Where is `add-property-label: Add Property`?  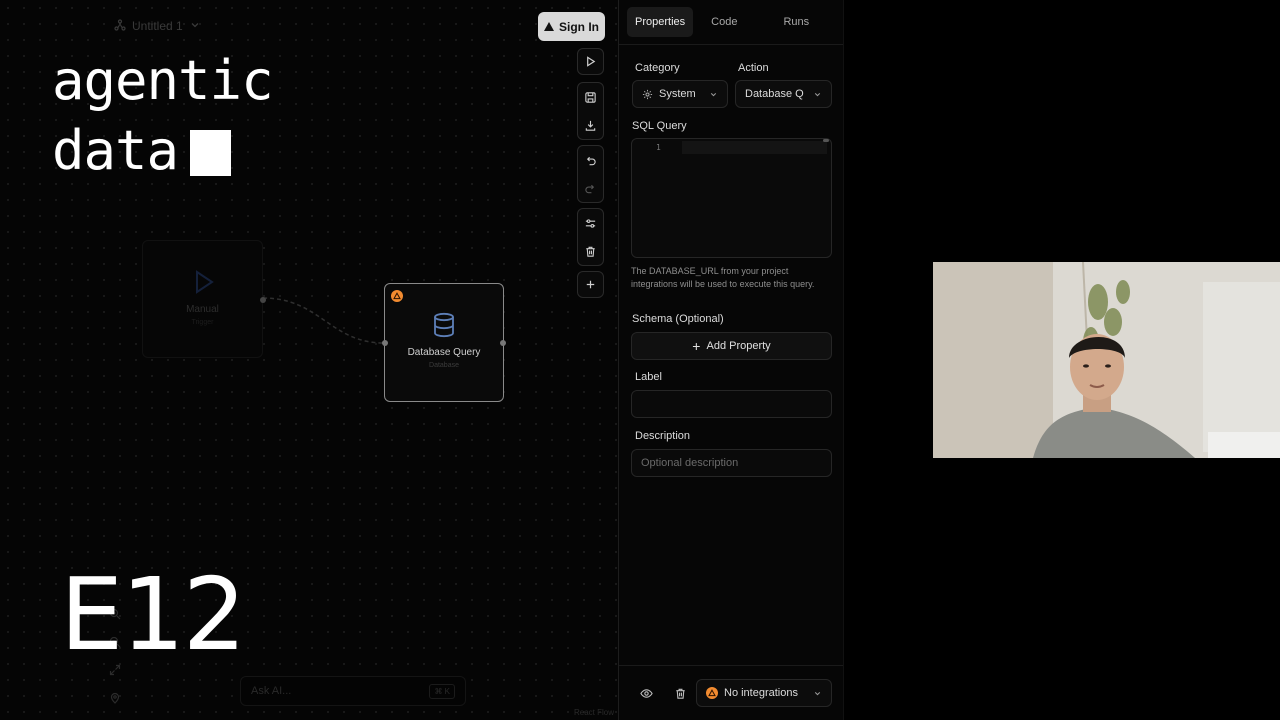
add-property-label: Add Property is located at coordinates (738, 346).